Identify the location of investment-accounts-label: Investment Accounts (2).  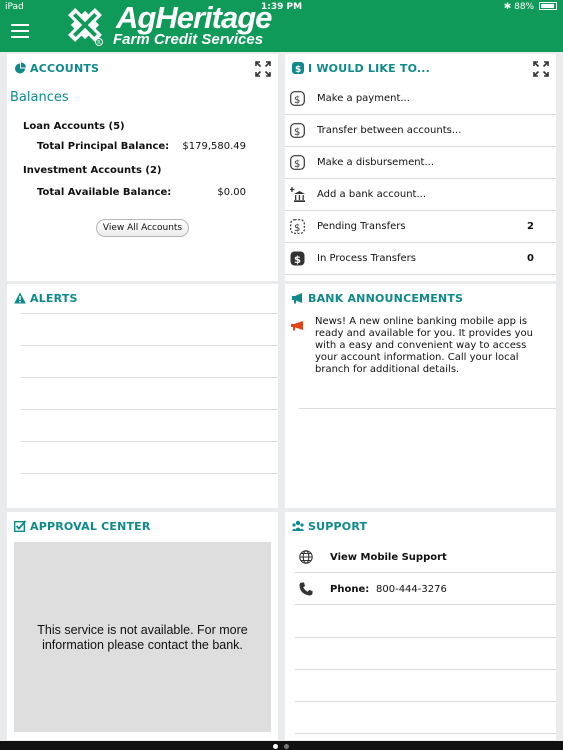
(92, 170).